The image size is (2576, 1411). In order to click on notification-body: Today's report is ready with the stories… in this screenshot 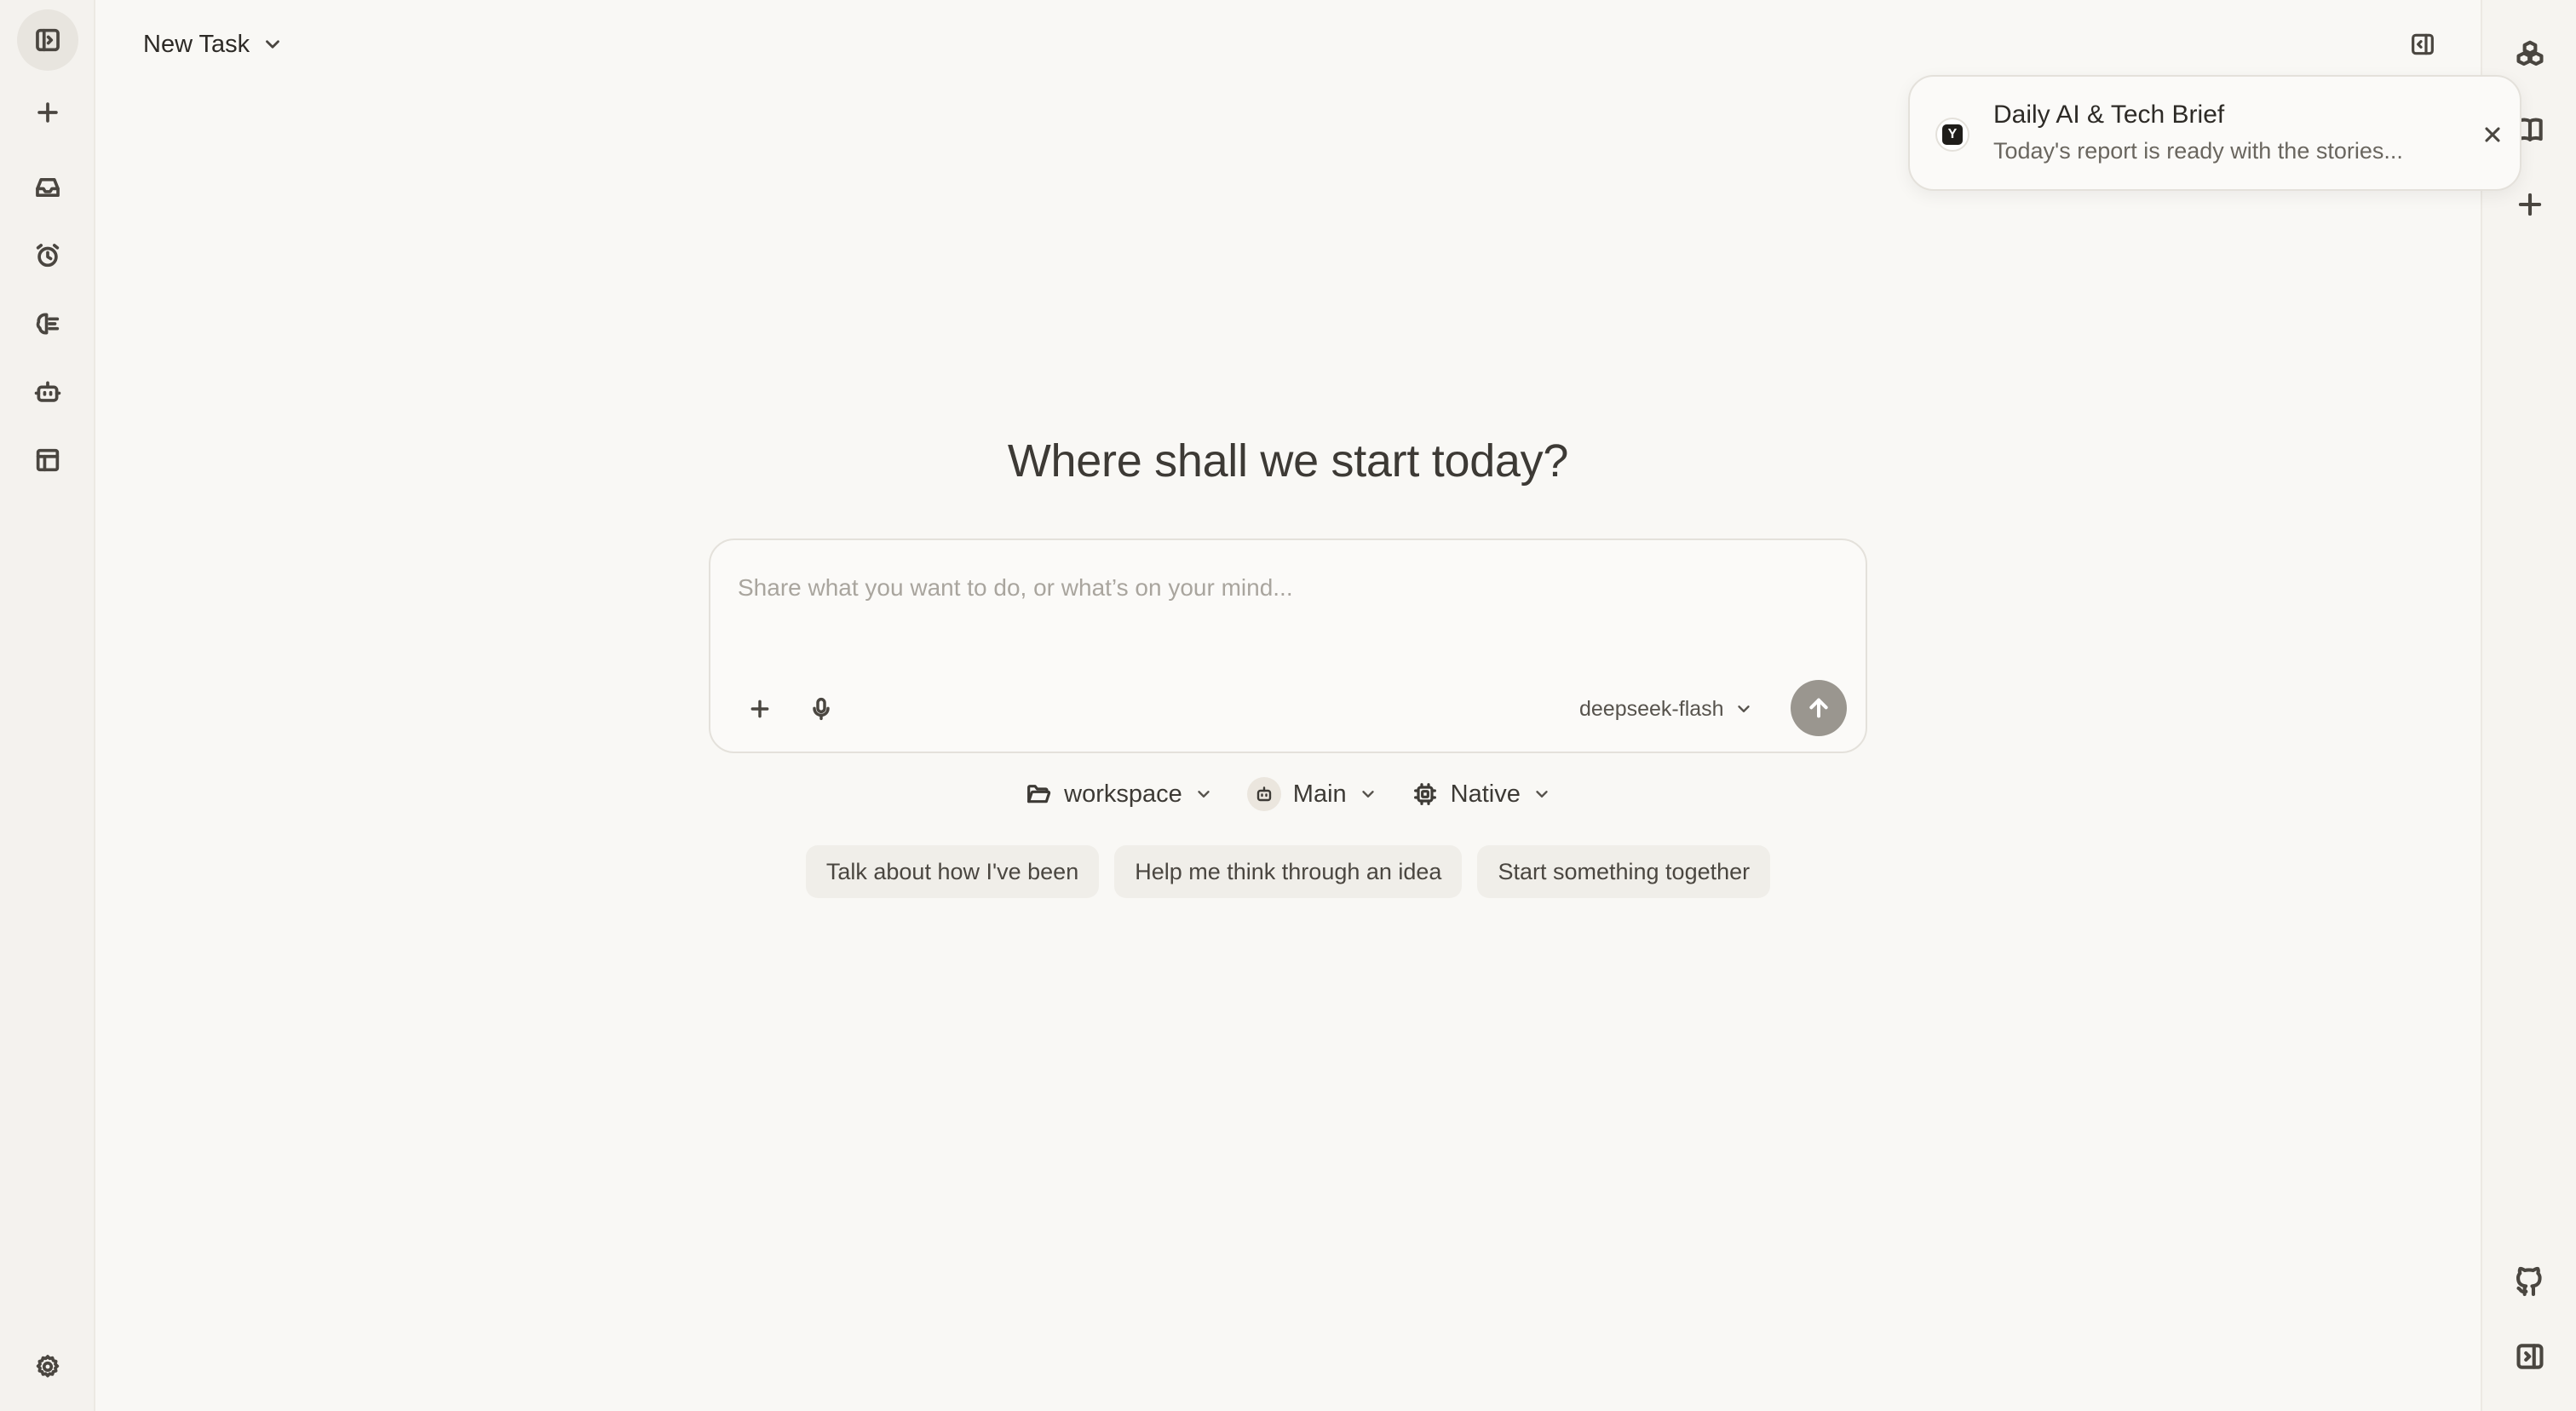, I will do `click(2198, 151)`.